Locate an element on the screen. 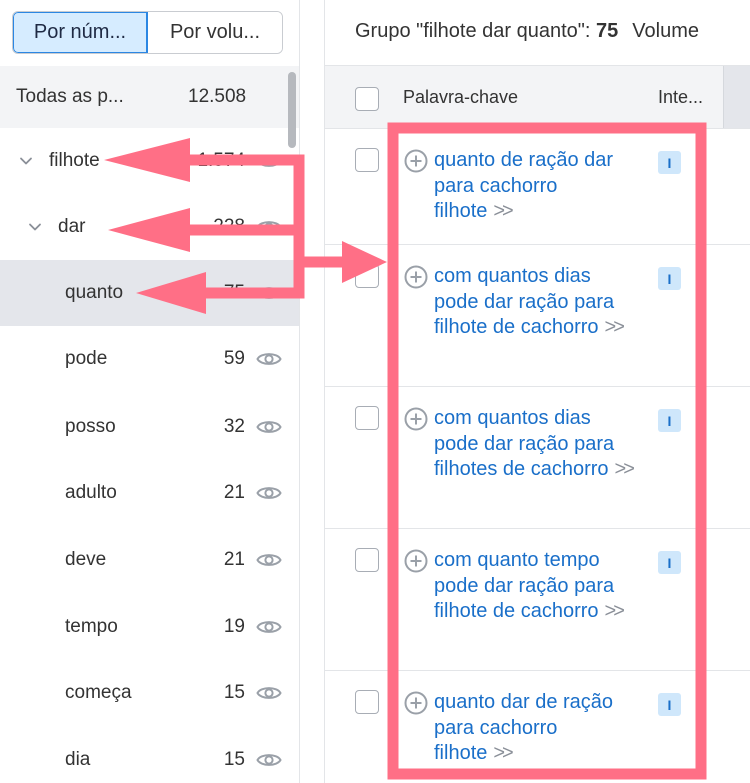 This screenshot has height=783, width=750. tree-item-tempo: tempo 19 is located at coordinates (149, 627).